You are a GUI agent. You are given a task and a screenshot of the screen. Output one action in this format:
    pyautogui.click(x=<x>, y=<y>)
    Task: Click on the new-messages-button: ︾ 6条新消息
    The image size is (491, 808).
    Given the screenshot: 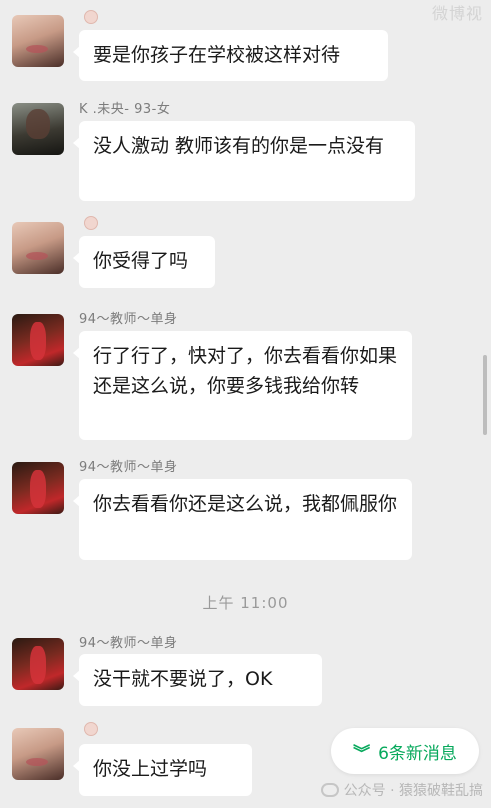 What is the action you would take?
    pyautogui.click(x=405, y=751)
    